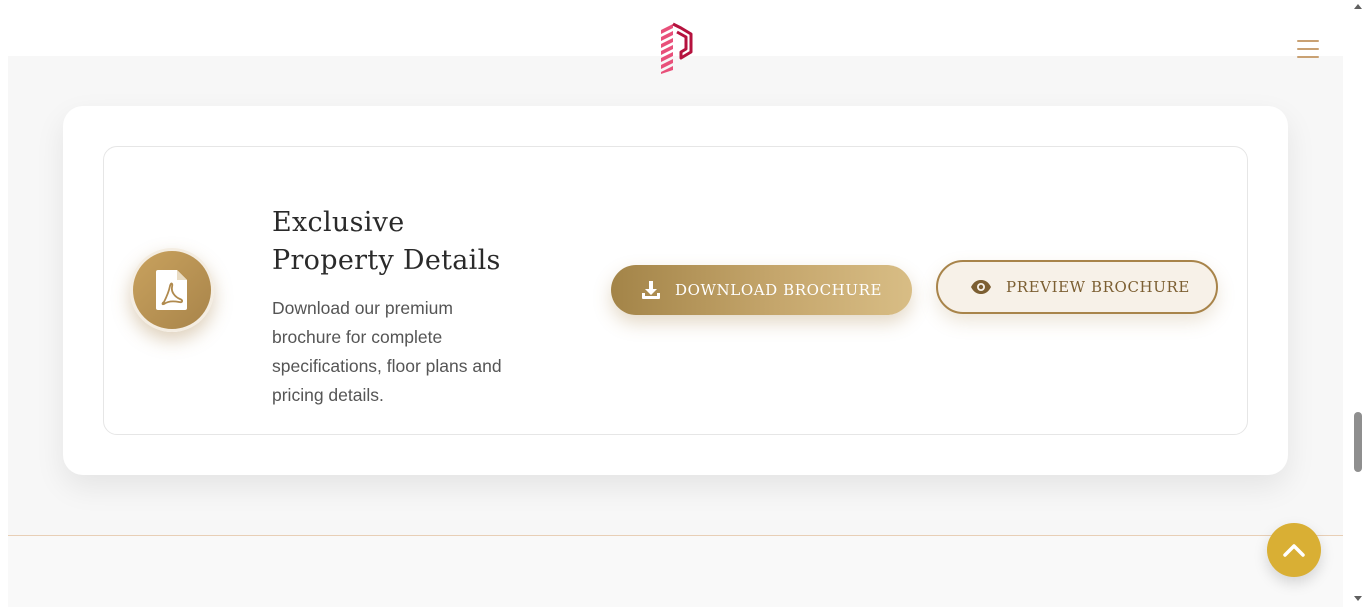  Describe the element at coordinates (1358, 598) in the screenshot. I see `scroll-down-arrow-icon` at that location.